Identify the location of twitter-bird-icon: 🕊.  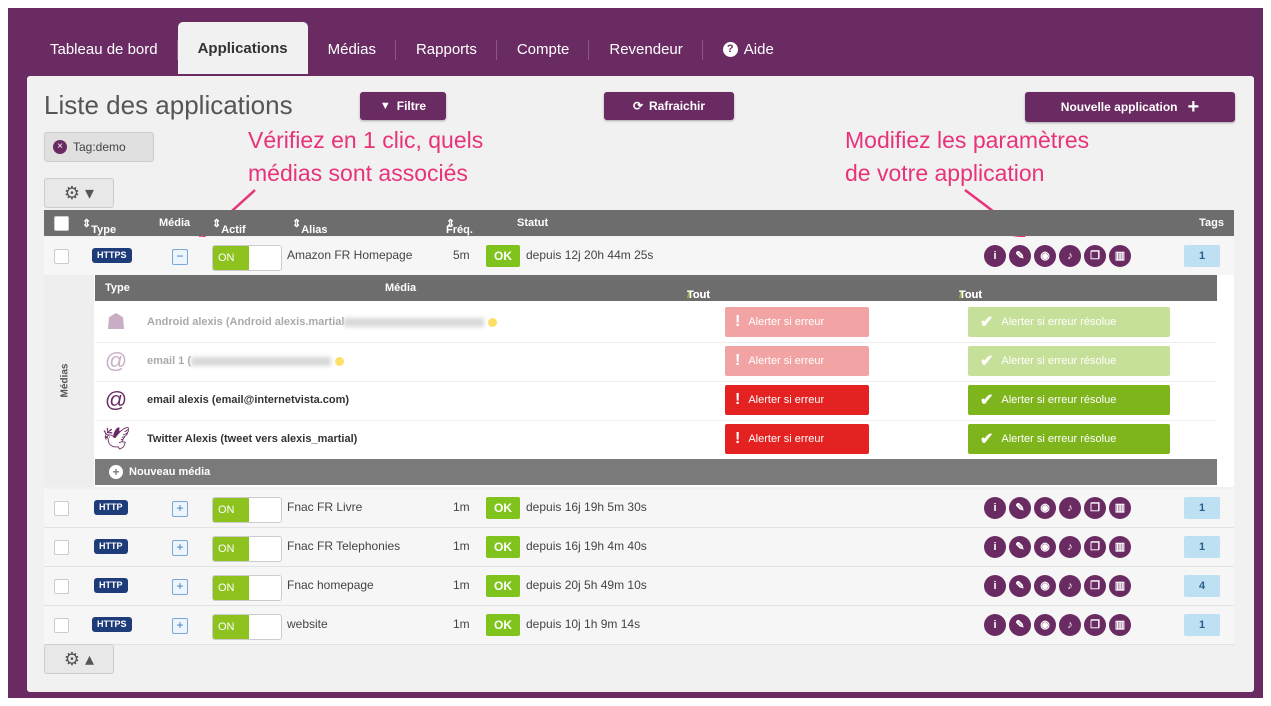
(116, 438).